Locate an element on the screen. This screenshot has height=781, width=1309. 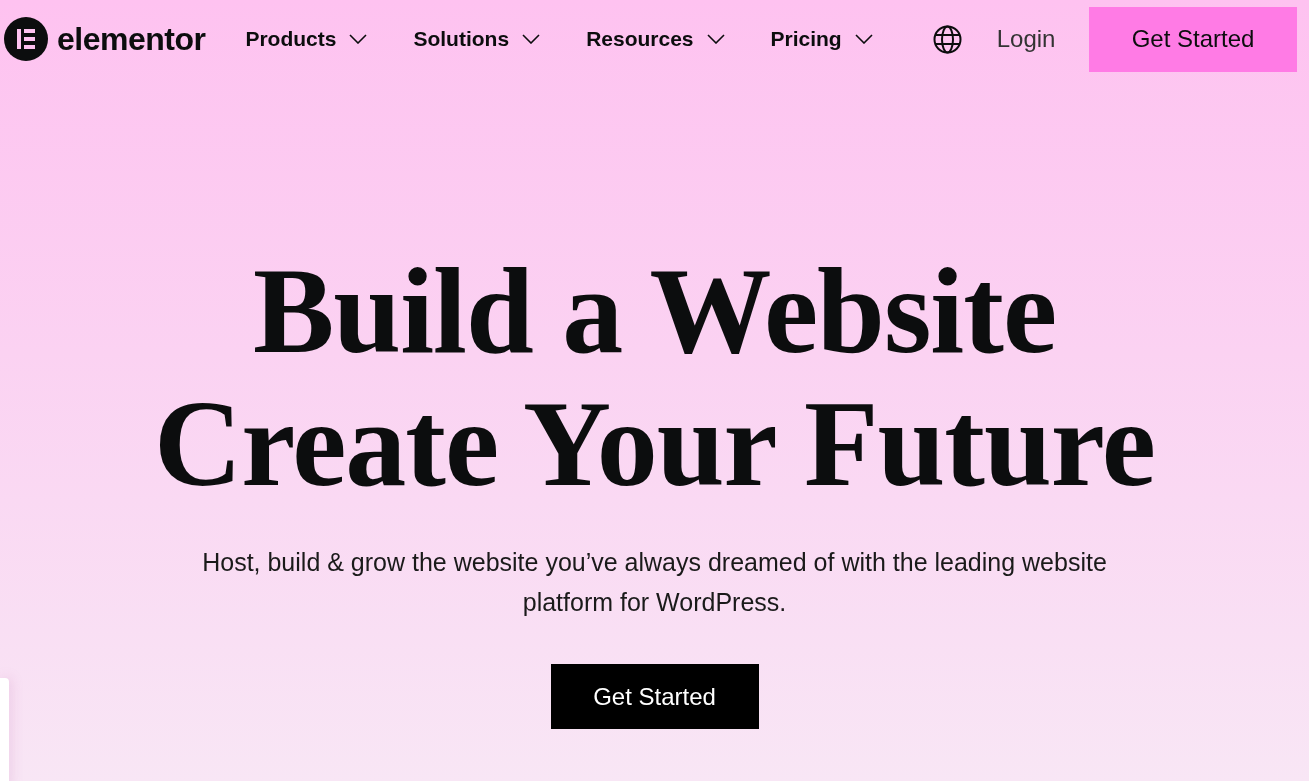
login-link: Login is located at coordinates (1026, 39).